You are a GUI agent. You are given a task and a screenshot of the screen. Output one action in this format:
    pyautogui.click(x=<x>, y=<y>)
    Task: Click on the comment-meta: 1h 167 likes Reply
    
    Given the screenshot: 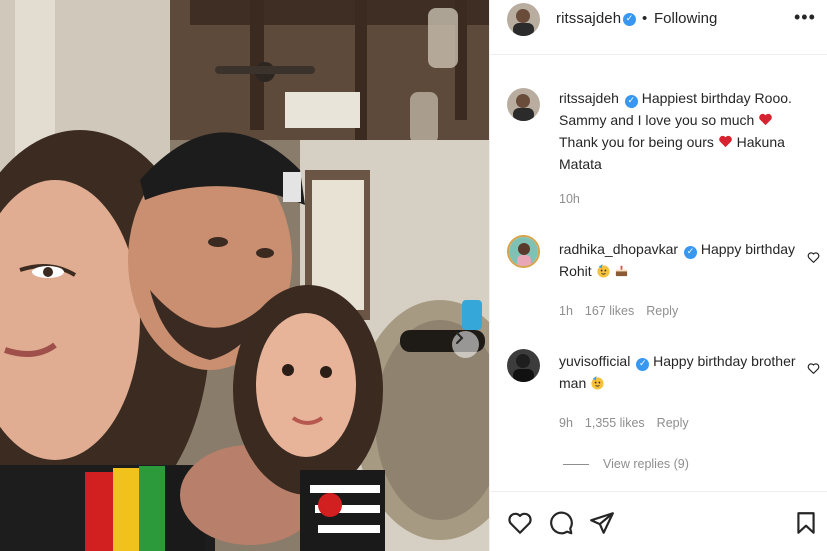 What is the action you would take?
    pyautogui.click(x=624, y=311)
    